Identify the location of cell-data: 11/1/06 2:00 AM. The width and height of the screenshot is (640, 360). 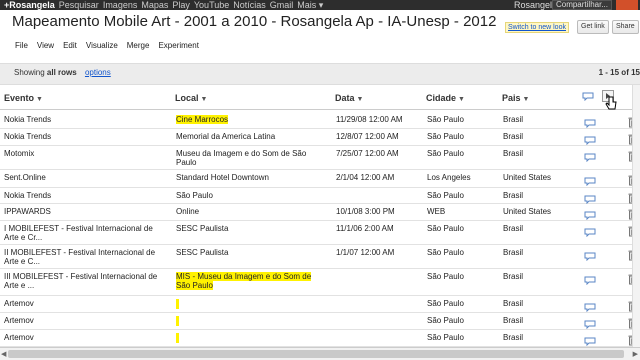
(365, 228).